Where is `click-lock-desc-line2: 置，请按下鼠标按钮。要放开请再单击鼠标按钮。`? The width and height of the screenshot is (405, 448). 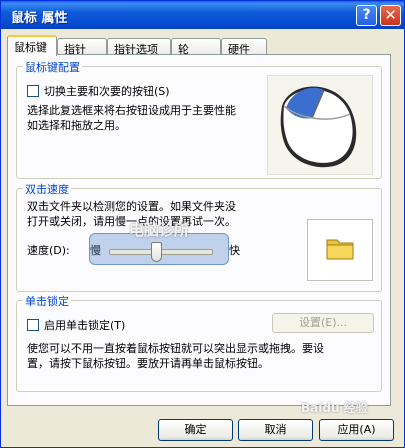 click-lock-desc-line2: 置，请按下鼠标按钮。要放开请再单击鼠标按钮。 is located at coordinates (148, 363).